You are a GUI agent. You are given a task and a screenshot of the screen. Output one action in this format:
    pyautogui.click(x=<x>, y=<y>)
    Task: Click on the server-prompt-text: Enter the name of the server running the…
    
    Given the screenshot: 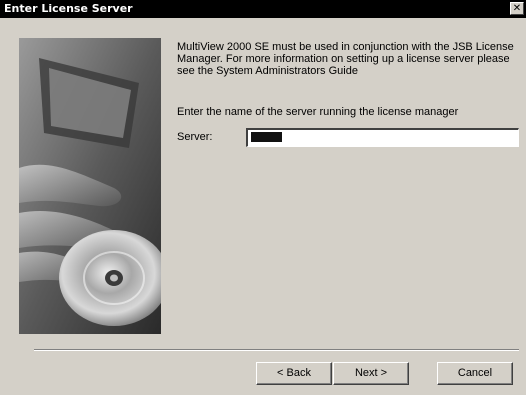 What is the action you would take?
    pyautogui.click(x=318, y=112)
    